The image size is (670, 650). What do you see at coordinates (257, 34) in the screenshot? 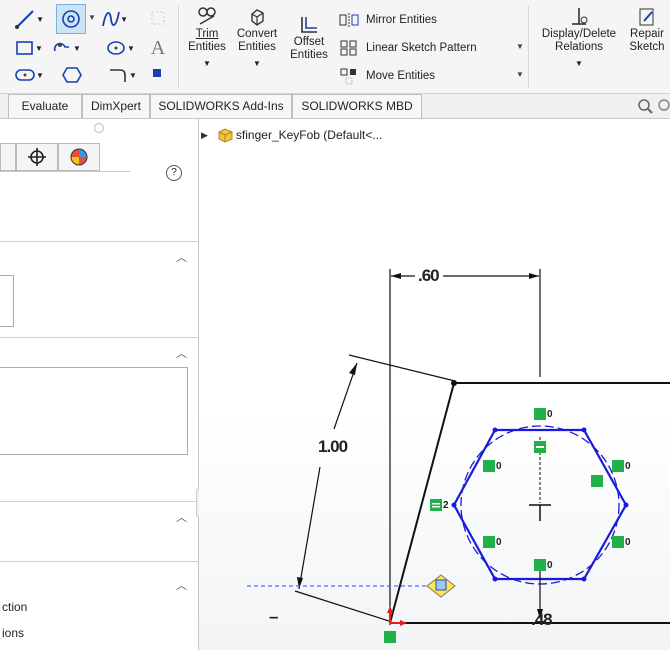
I see `convert-label: Convert` at bounding box center [257, 34].